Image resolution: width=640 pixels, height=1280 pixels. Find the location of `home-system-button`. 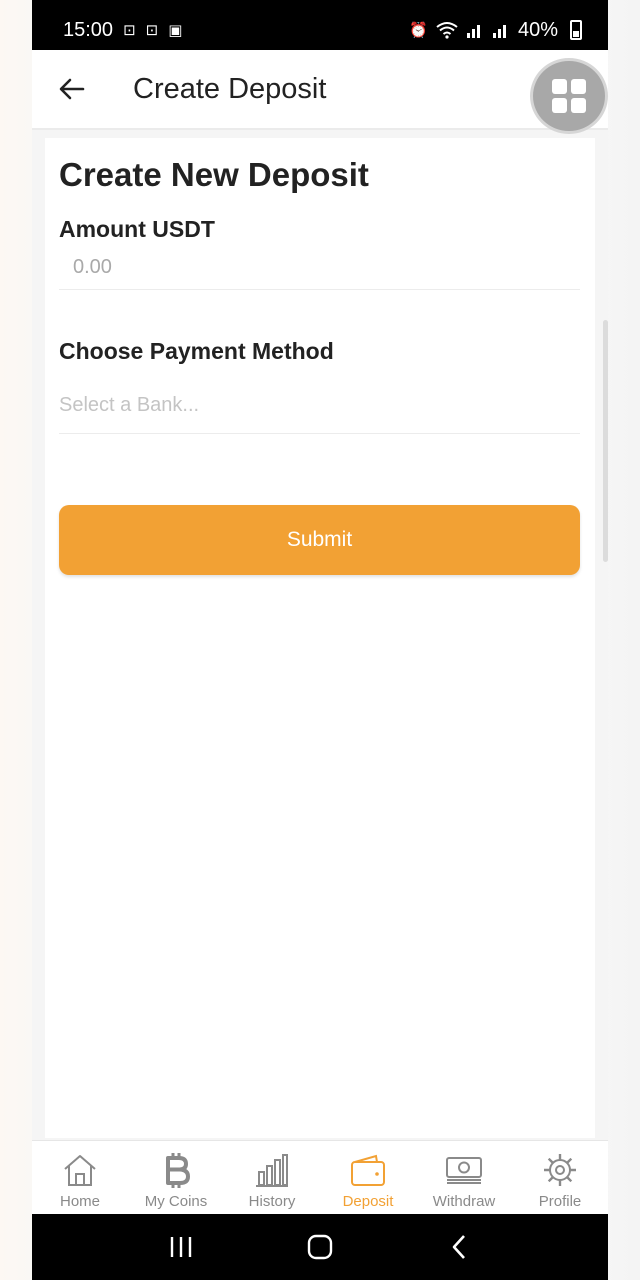

home-system-button is located at coordinates (320, 1247).